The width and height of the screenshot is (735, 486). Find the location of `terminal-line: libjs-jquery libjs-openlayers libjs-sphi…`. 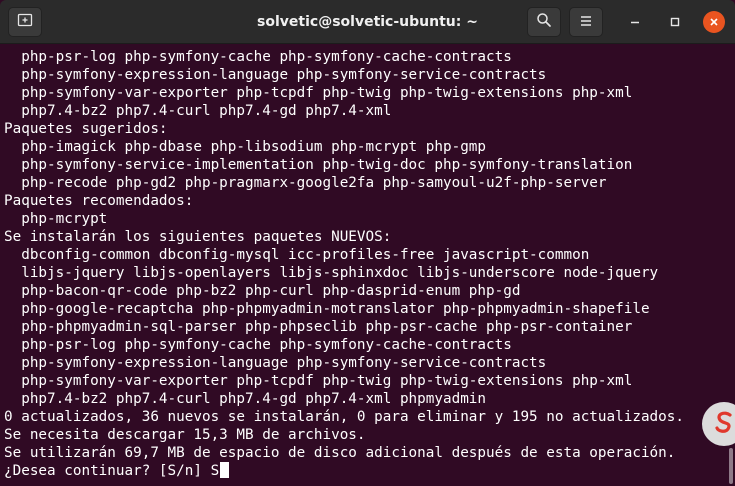

terminal-line: libjs-jquery libjs-openlayers libjs-sphi… is located at coordinates (331, 273).